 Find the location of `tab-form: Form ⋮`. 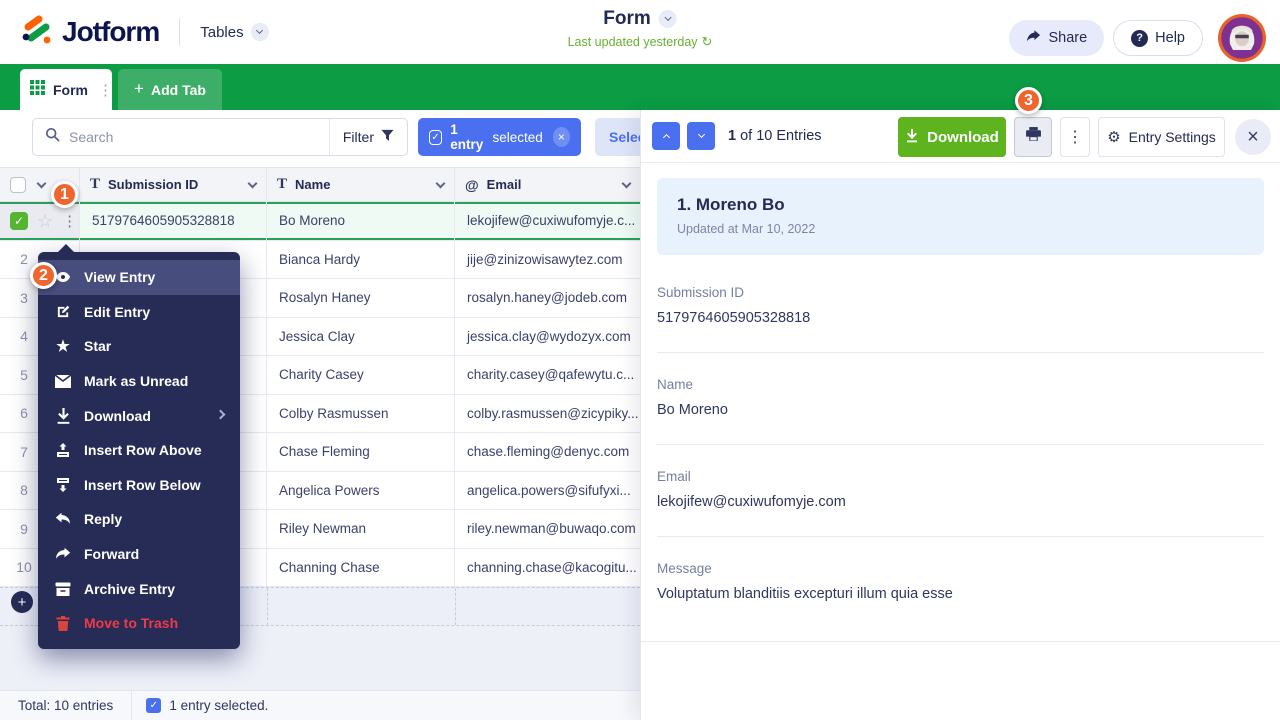

tab-form: Form ⋮ is located at coordinates (66, 89).